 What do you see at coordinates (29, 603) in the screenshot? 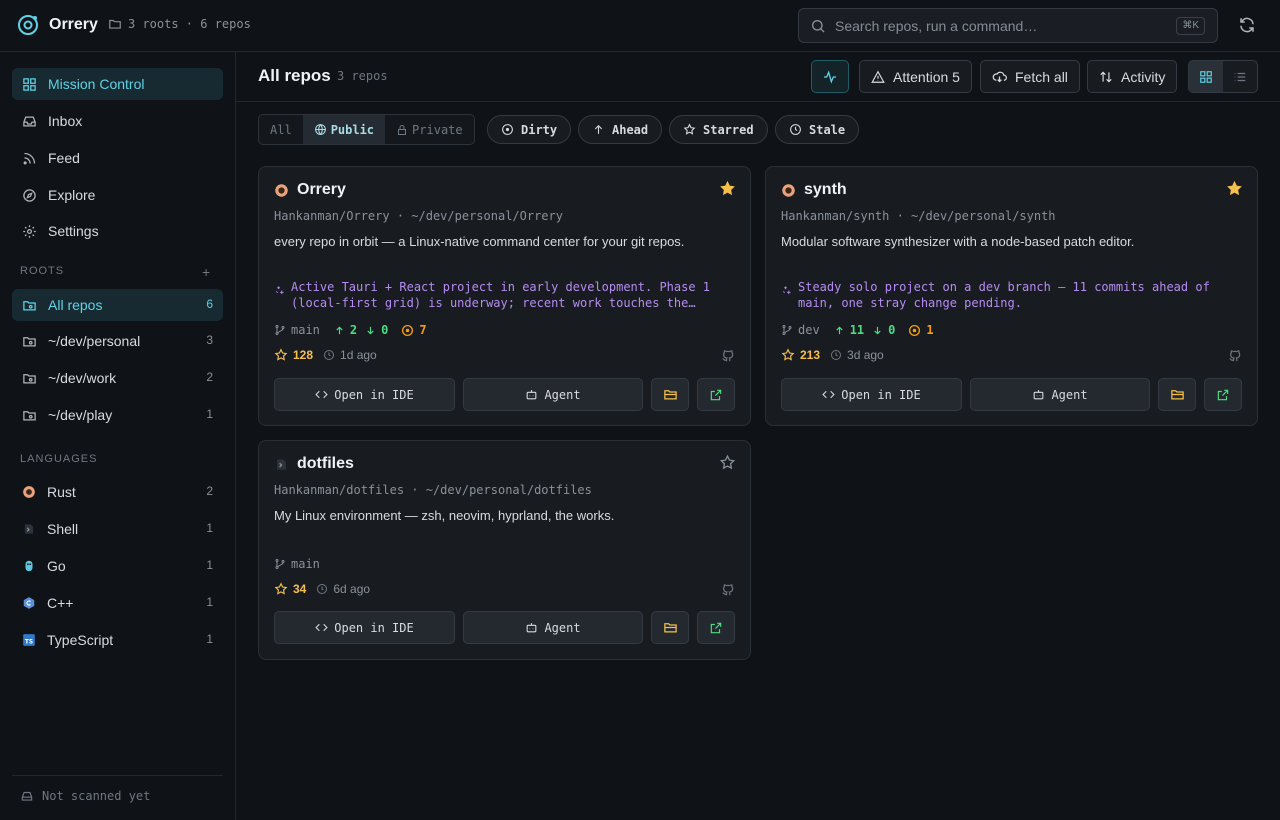
I see `cpp-icon` at bounding box center [29, 603].